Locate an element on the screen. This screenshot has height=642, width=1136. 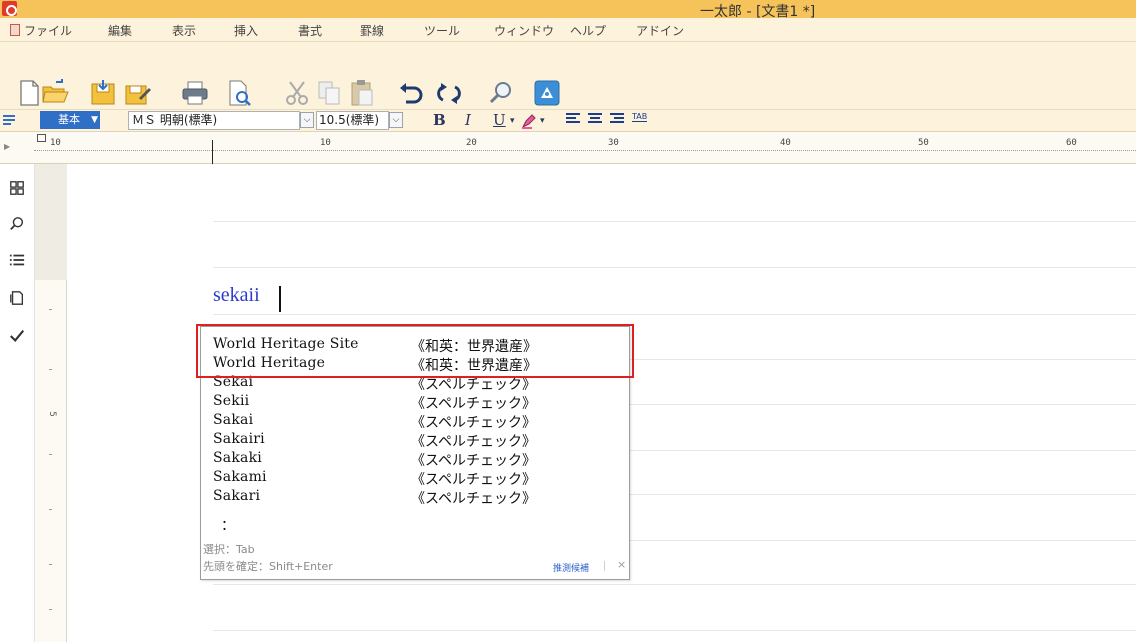
ruler-label-30: 30 is located at coordinates (613, 143).